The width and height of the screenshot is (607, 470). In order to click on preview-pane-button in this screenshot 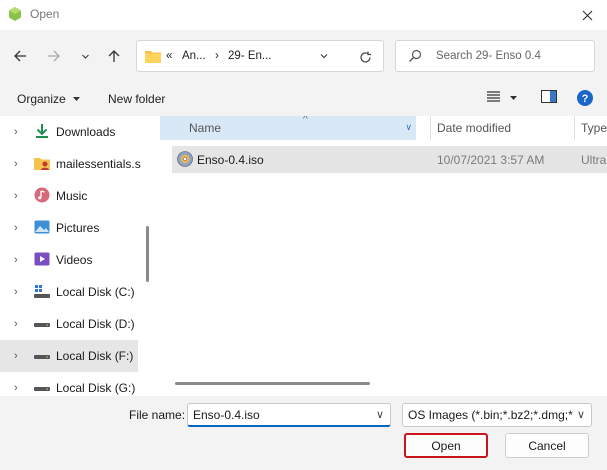, I will do `click(549, 98)`.